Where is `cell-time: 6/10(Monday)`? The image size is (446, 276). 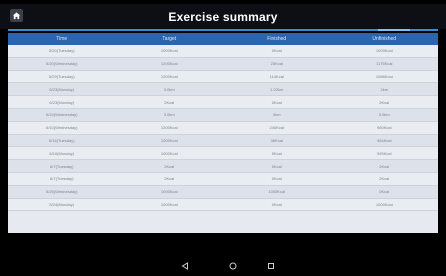
cell-time: 6/10(Monday) is located at coordinates (62, 153).